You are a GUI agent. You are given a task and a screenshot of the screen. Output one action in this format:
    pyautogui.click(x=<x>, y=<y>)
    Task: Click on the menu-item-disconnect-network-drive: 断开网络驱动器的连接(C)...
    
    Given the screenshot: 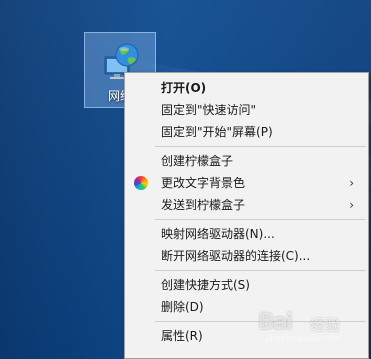 What is the action you would take?
    pyautogui.click(x=246, y=256)
    